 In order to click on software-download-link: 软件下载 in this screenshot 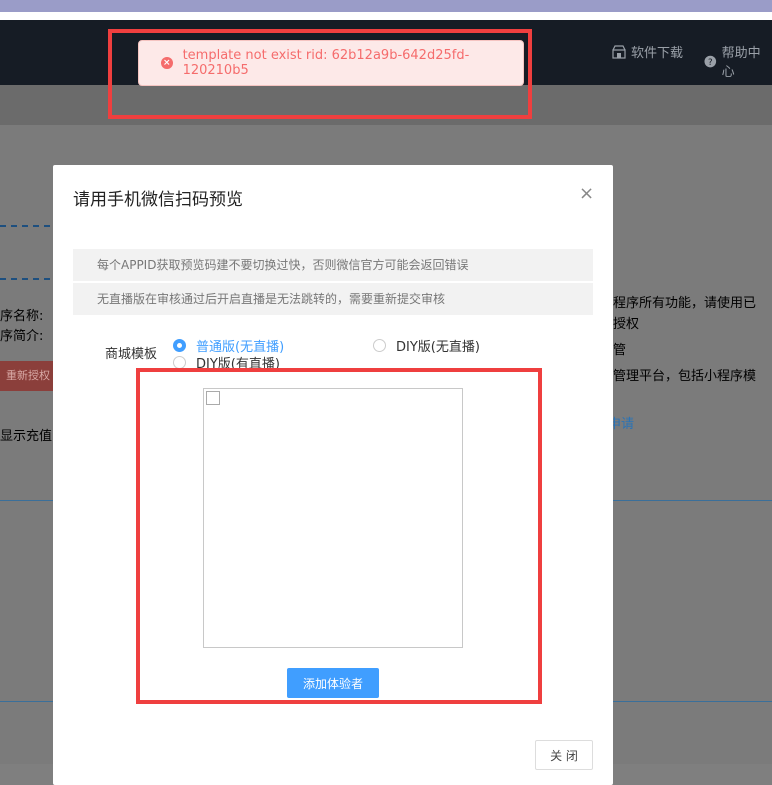, I will do `click(647, 51)`.